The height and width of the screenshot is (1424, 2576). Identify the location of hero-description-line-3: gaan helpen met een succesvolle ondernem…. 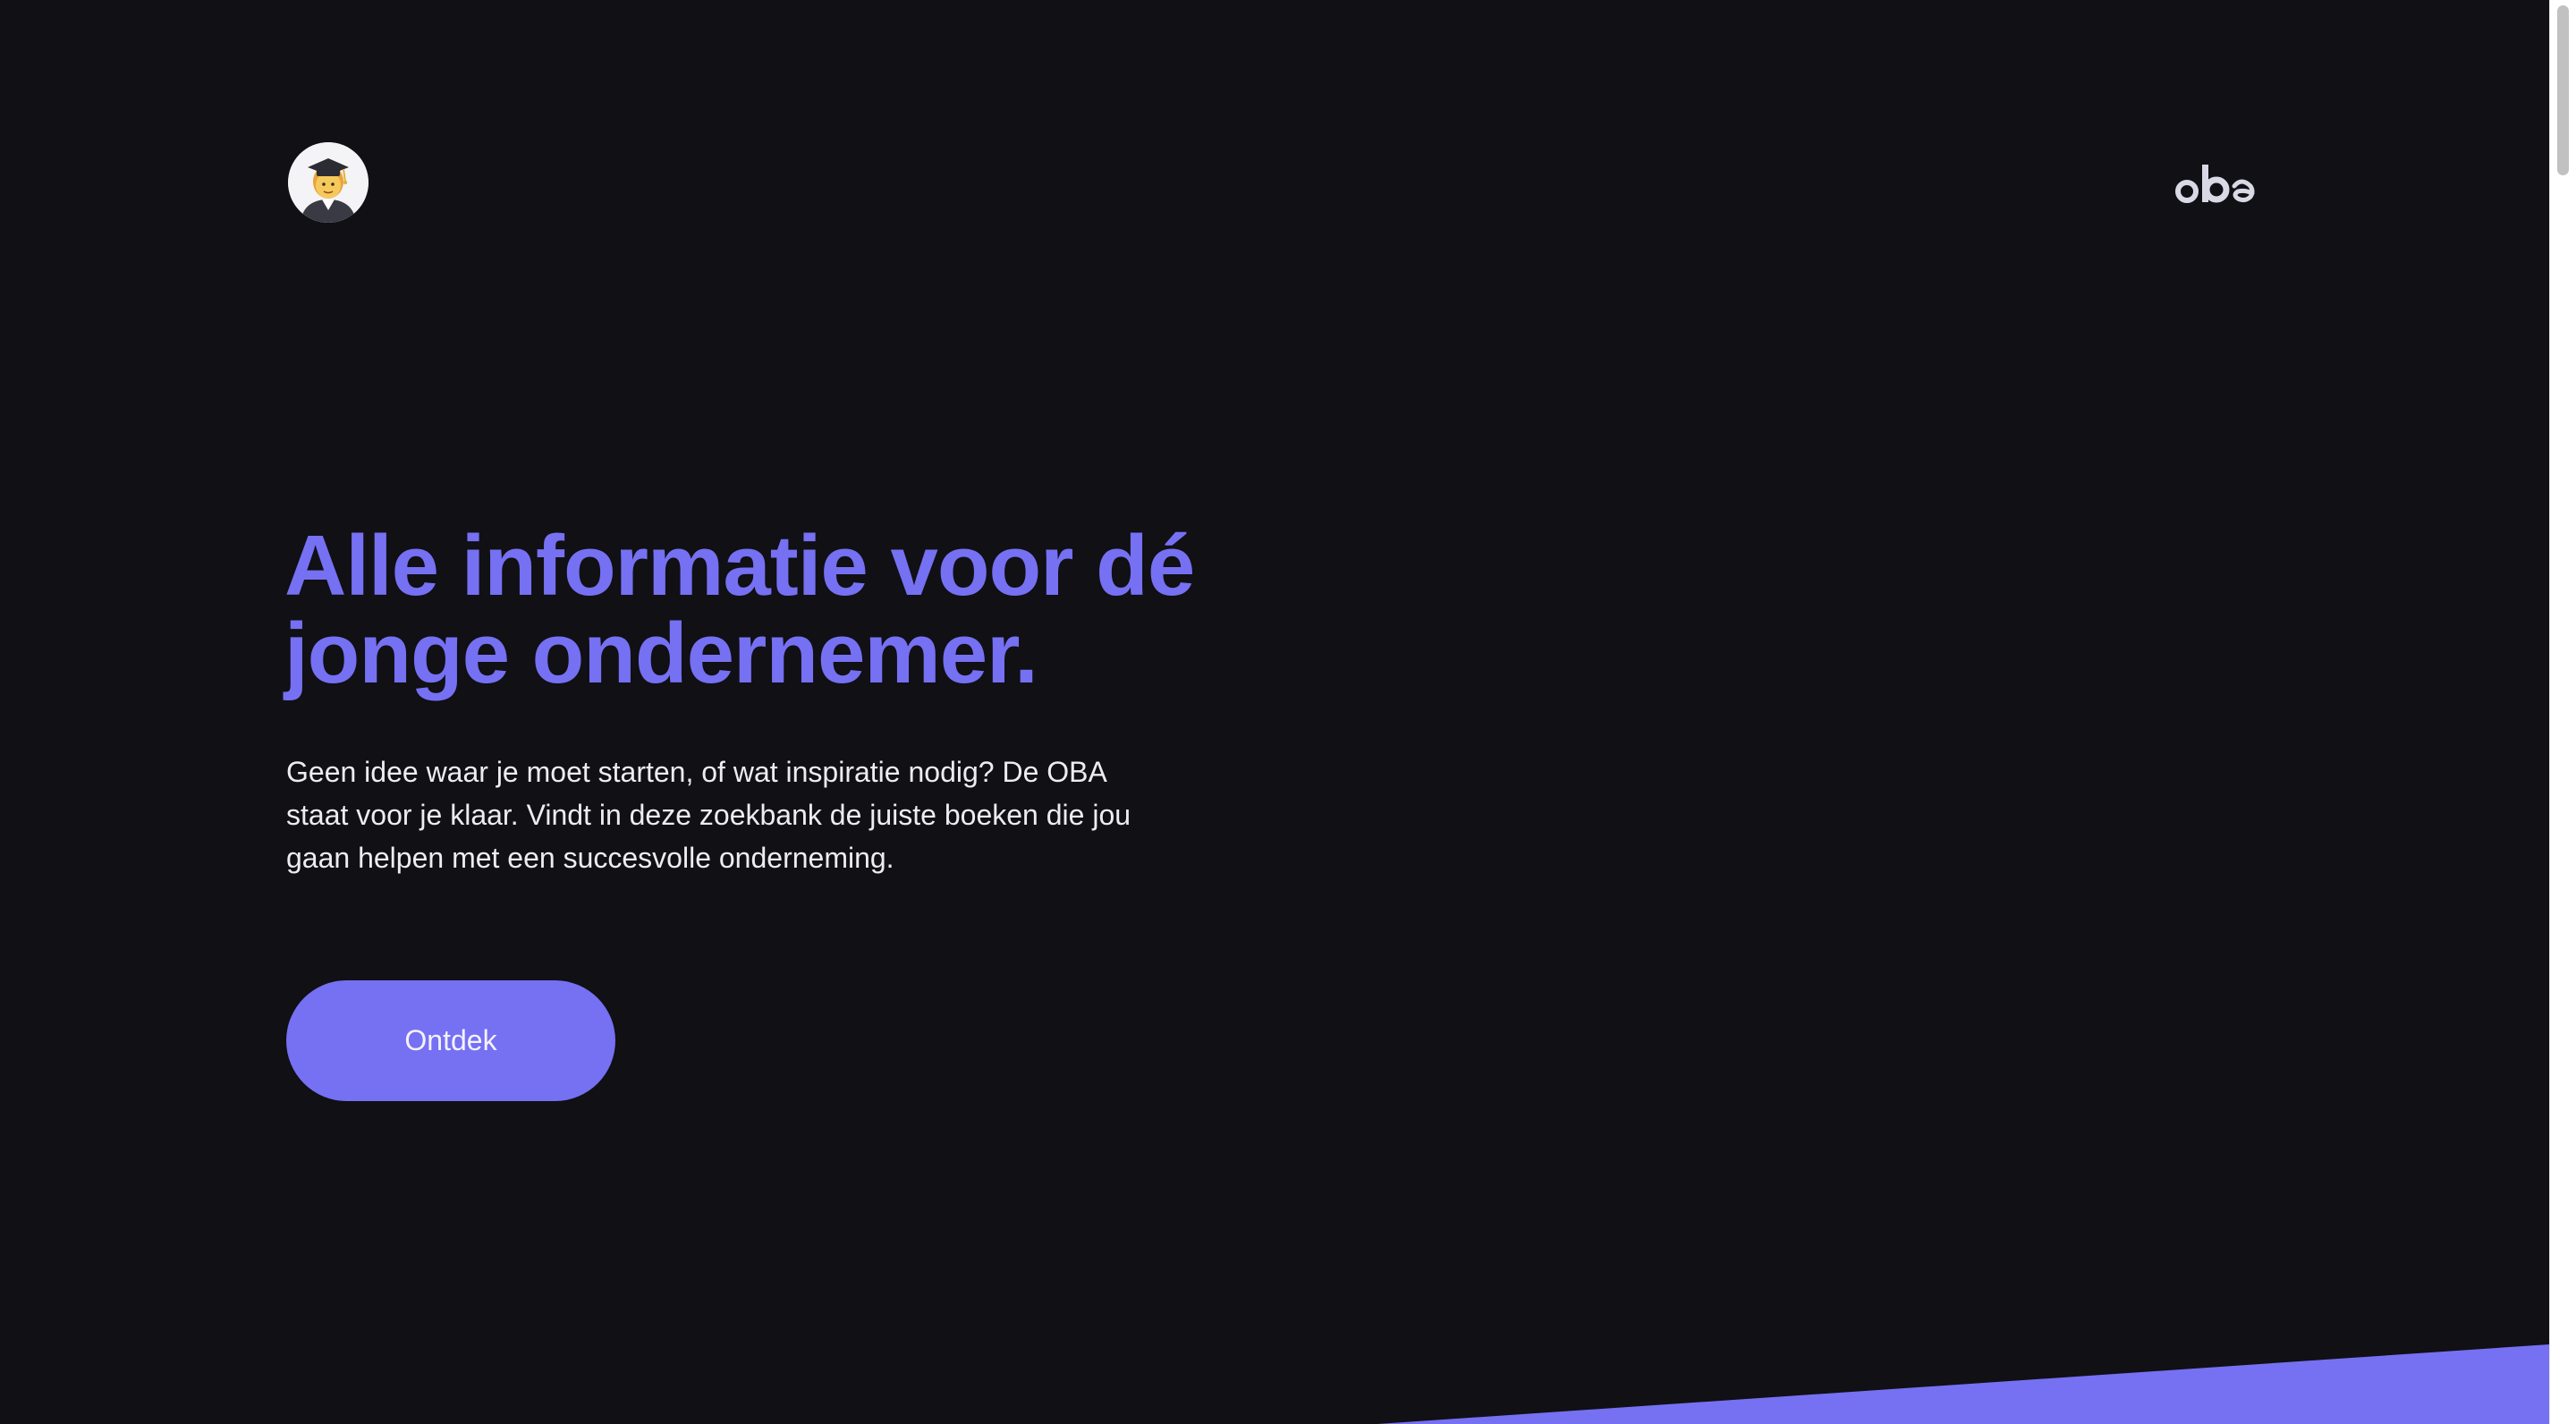
(590, 858).